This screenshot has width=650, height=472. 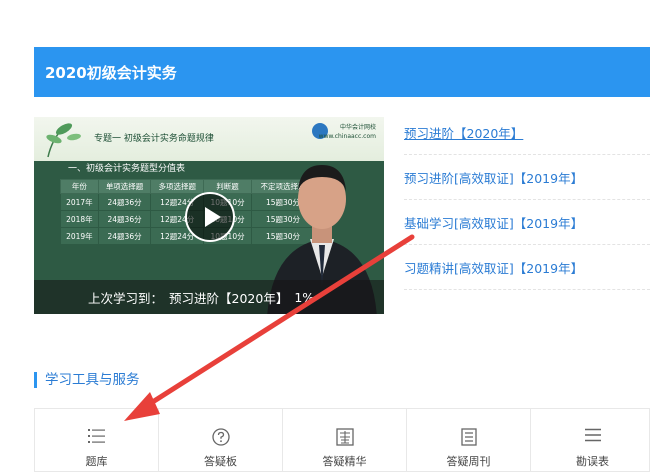 I want to click on table-cell: 2017年, so click(x=79, y=202).